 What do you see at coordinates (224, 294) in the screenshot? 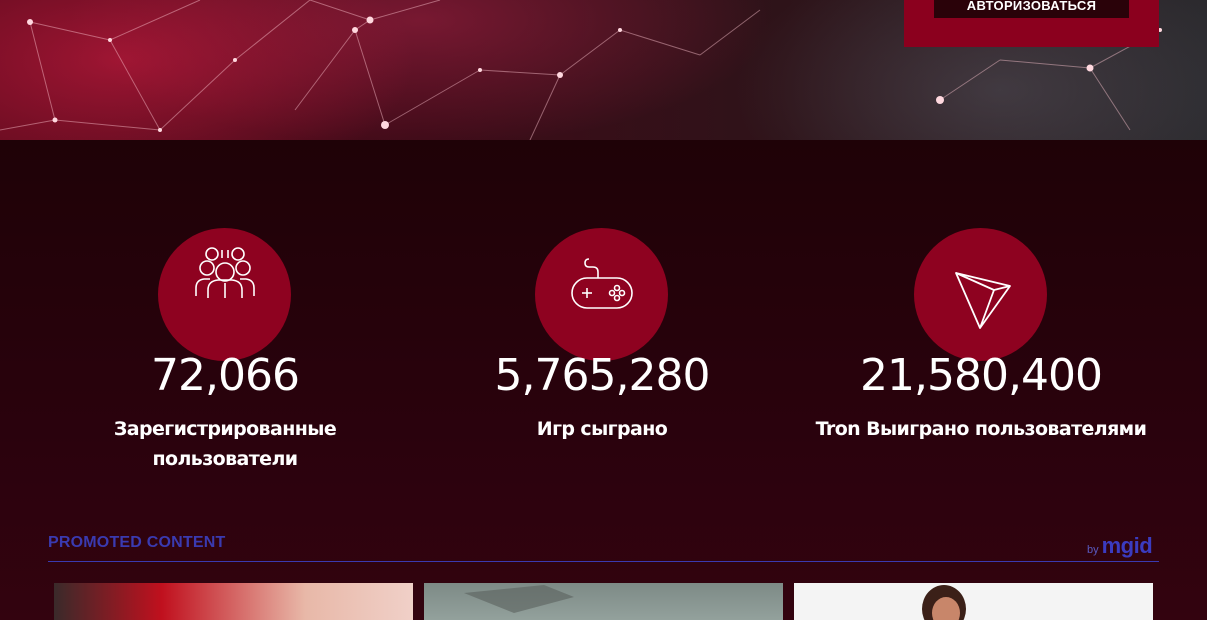
I see `users-group-icon` at bounding box center [224, 294].